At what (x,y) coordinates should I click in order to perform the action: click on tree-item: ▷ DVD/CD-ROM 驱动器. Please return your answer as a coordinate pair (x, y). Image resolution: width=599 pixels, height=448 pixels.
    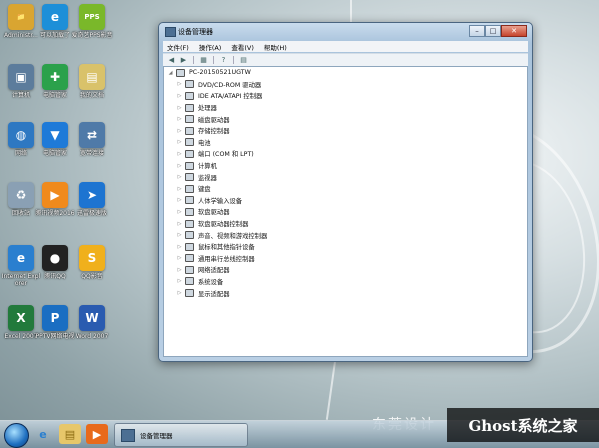
    Looking at the image, I should click on (345, 85).